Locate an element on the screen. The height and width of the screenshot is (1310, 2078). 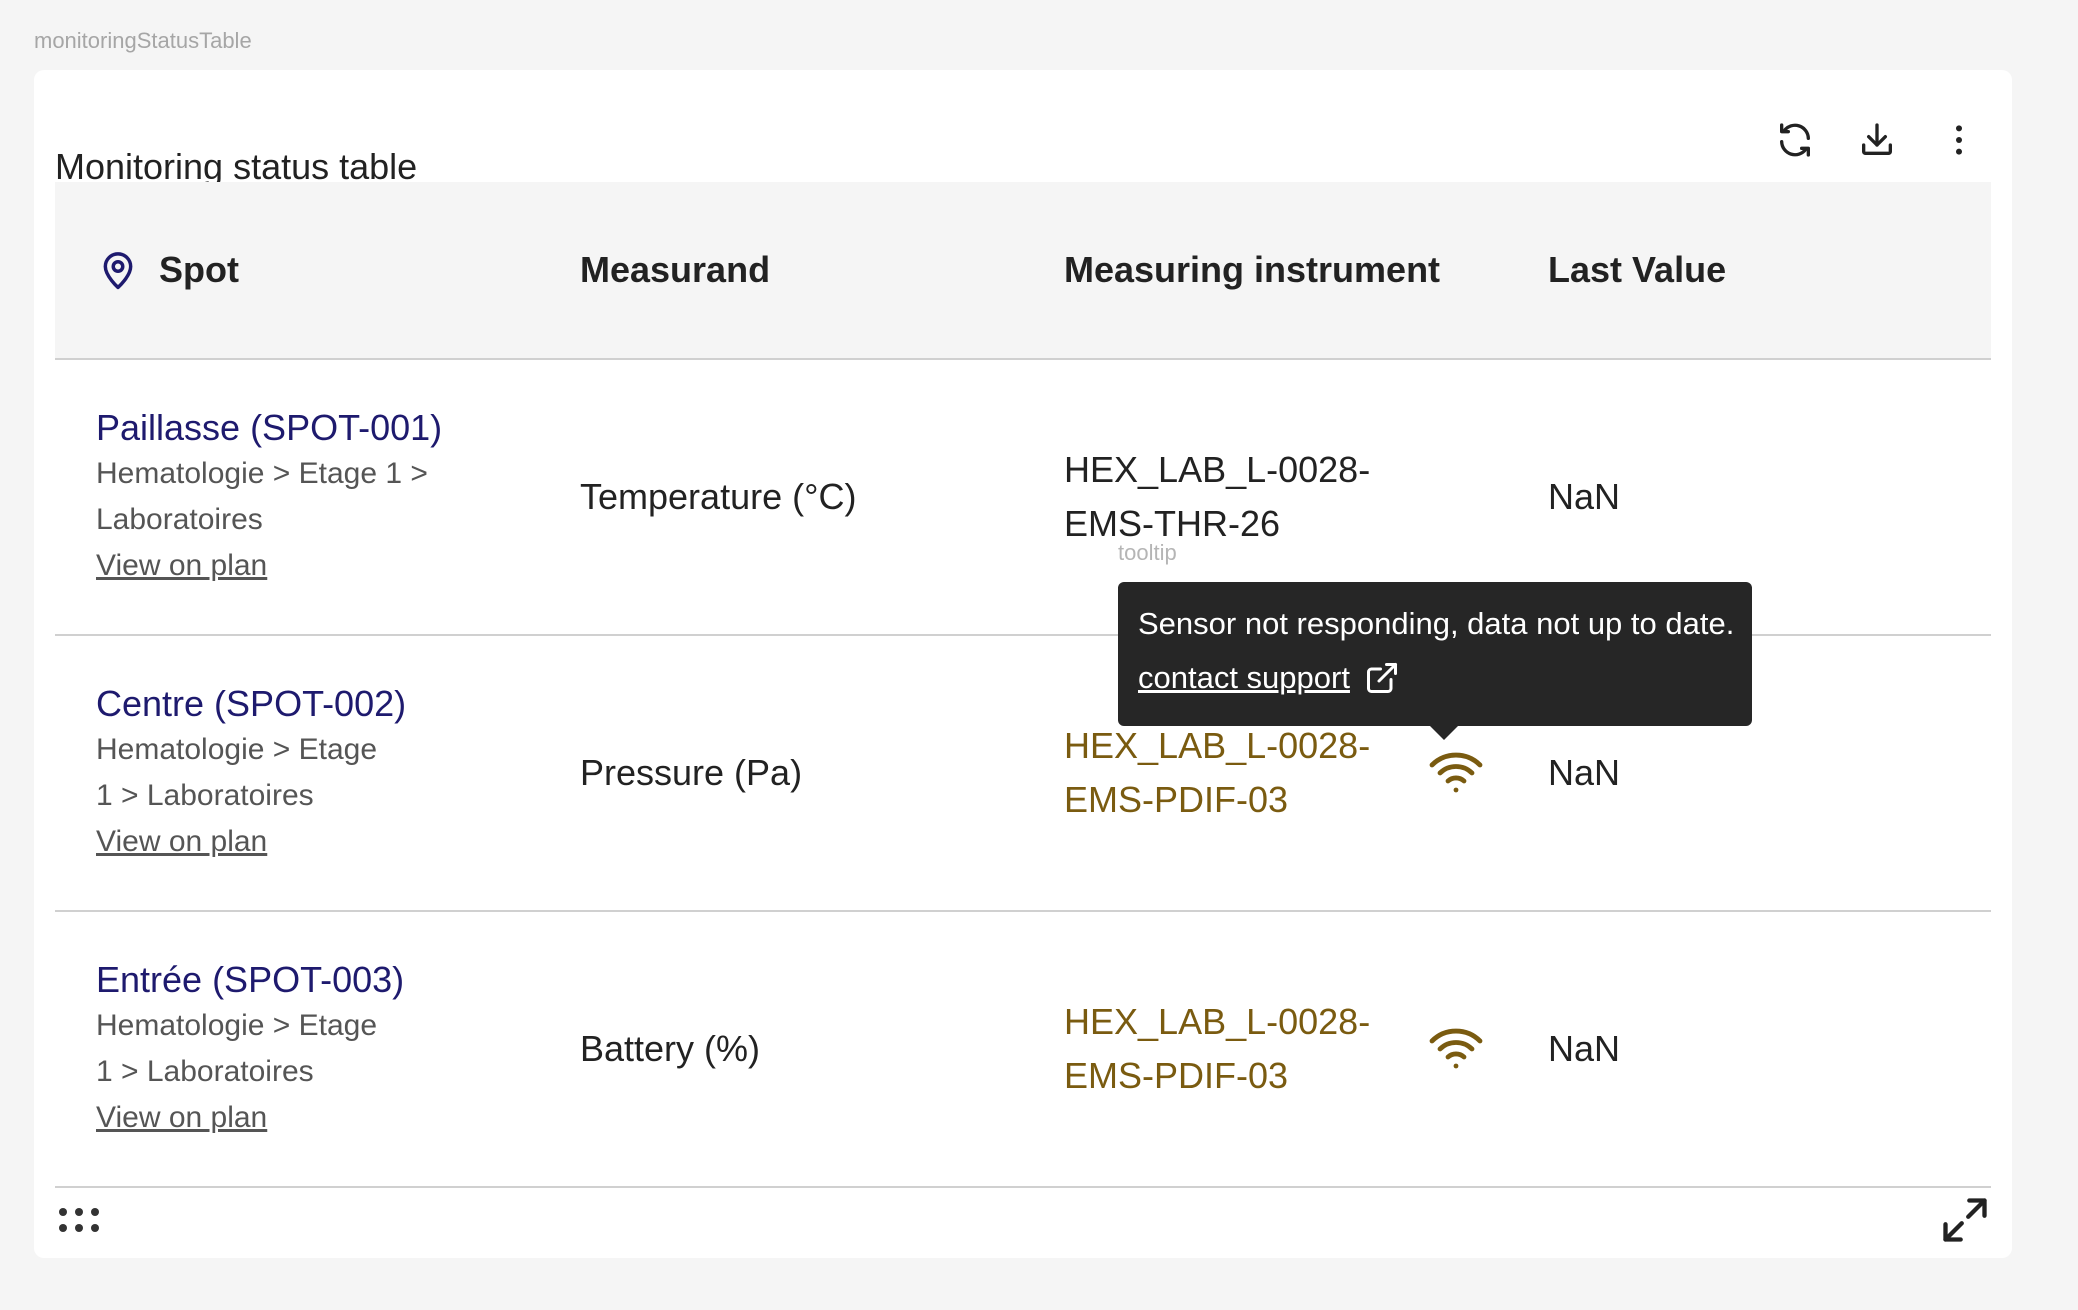
spot-name-link: Paillasse (SPOT-001) is located at coordinates (269, 428).